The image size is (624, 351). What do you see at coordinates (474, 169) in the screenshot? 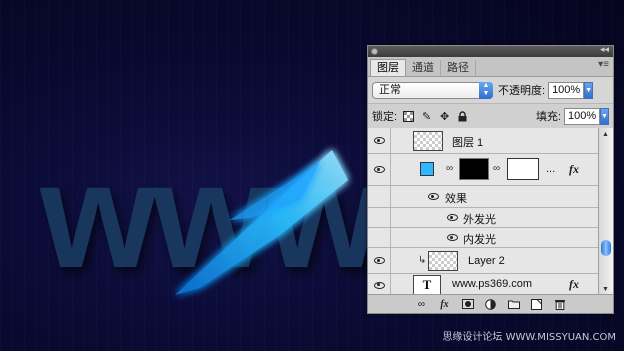
I see `layer-thumbnail-black` at bounding box center [474, 169].